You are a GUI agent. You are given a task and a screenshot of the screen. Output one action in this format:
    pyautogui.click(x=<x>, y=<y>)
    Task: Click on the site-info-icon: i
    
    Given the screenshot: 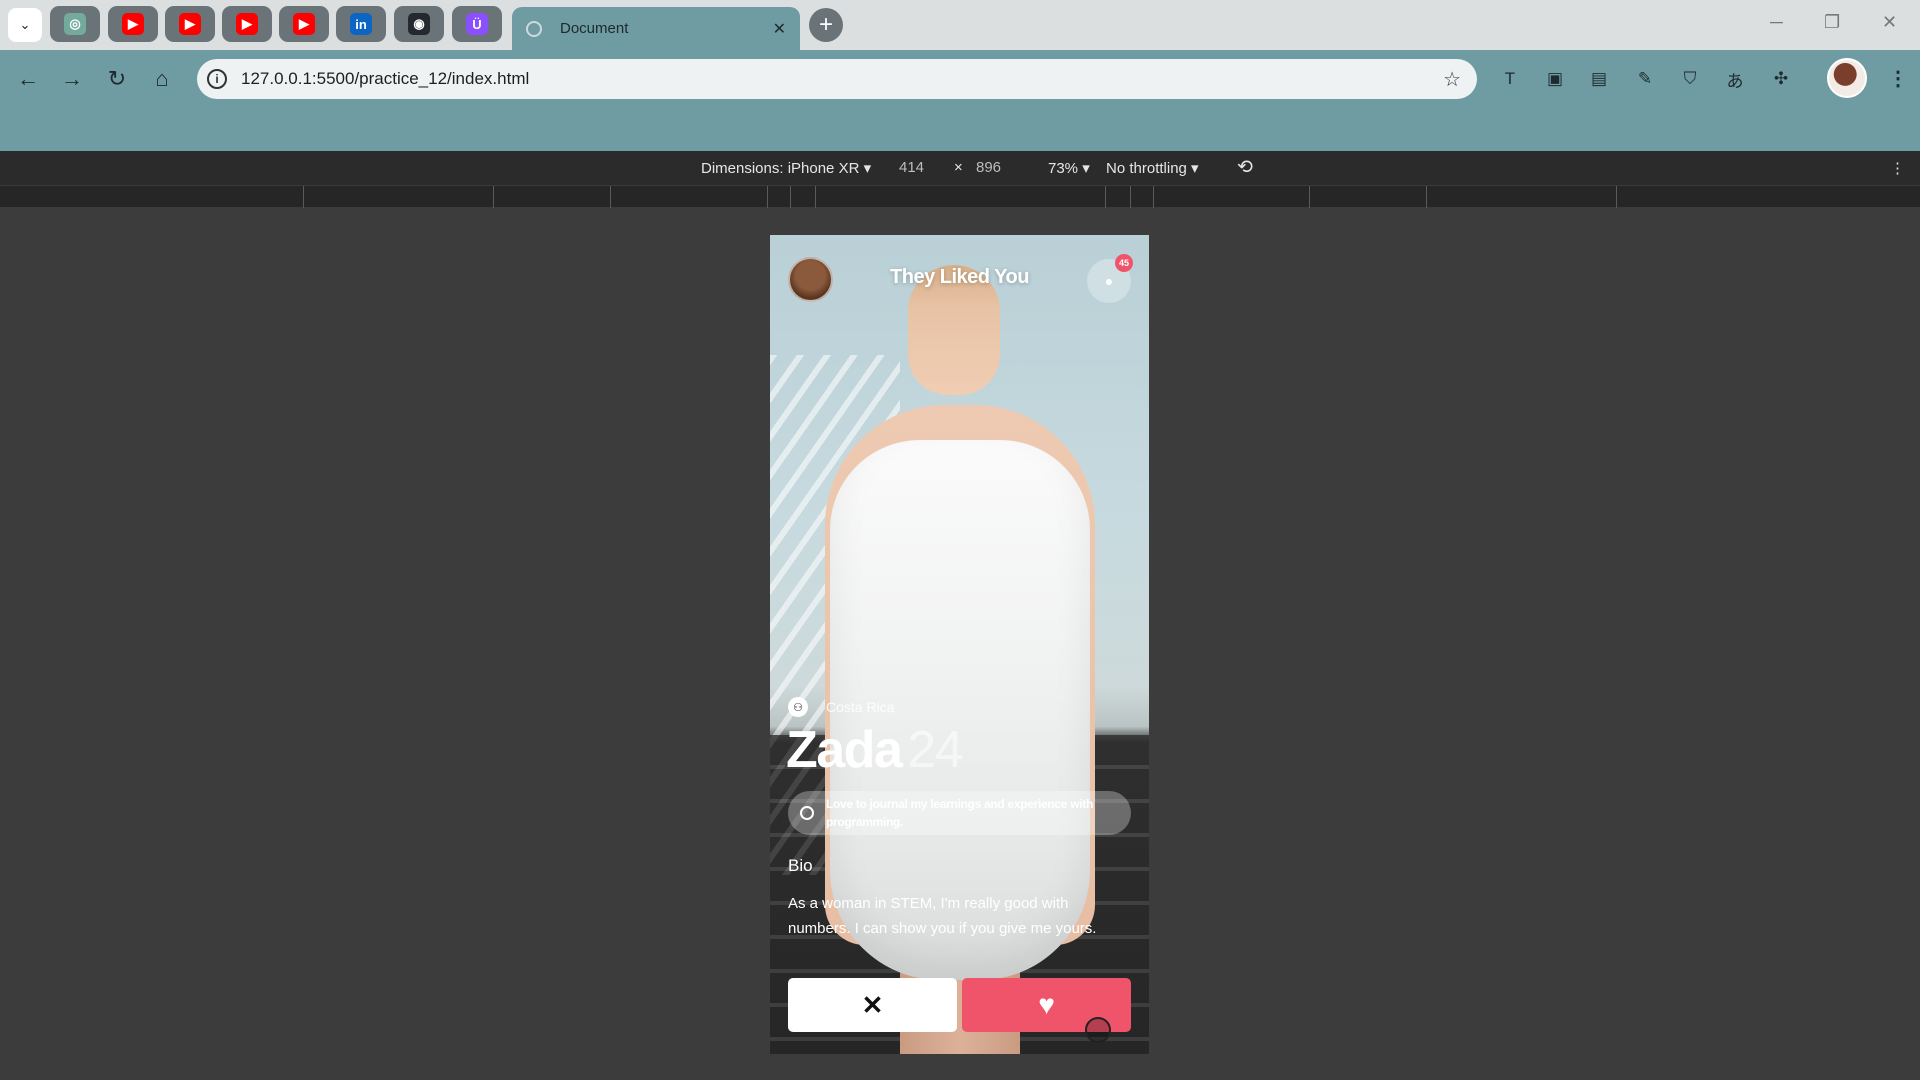 What is the action you would take?
    pyautogui.click(x=217, y=79)
    